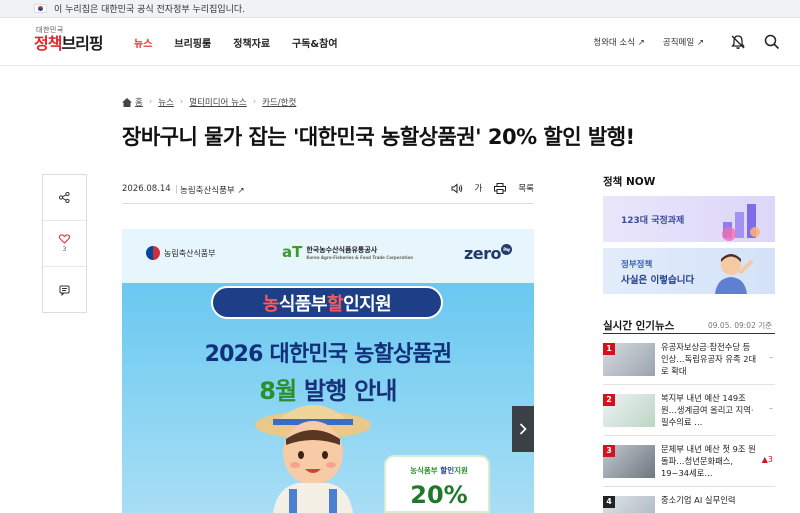 The width and height of the screenshot is (800, 513). What do you see at coordinates (609, 451) in the screenshot?
I see `rank-badge: 3` at bounding box center [609, 451].